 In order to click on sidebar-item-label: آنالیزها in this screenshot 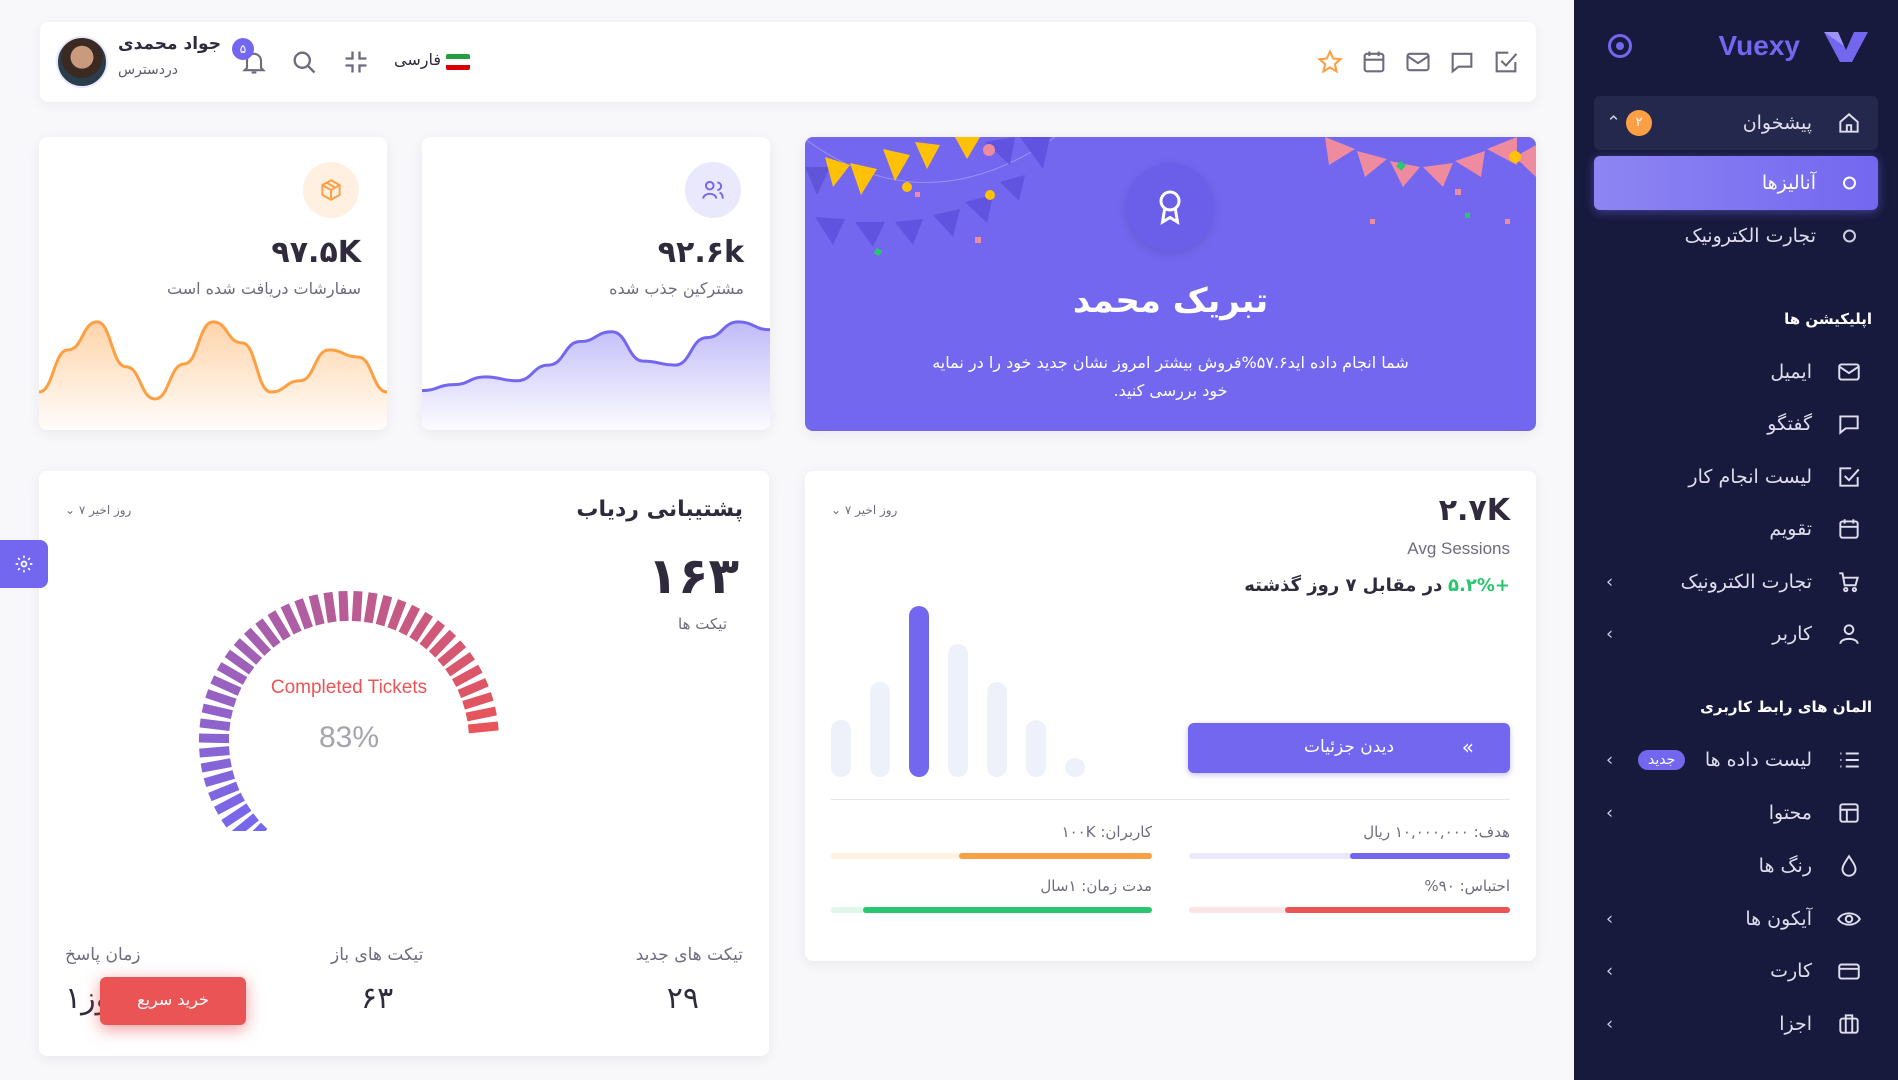, I will do `click(1788, 183)`.